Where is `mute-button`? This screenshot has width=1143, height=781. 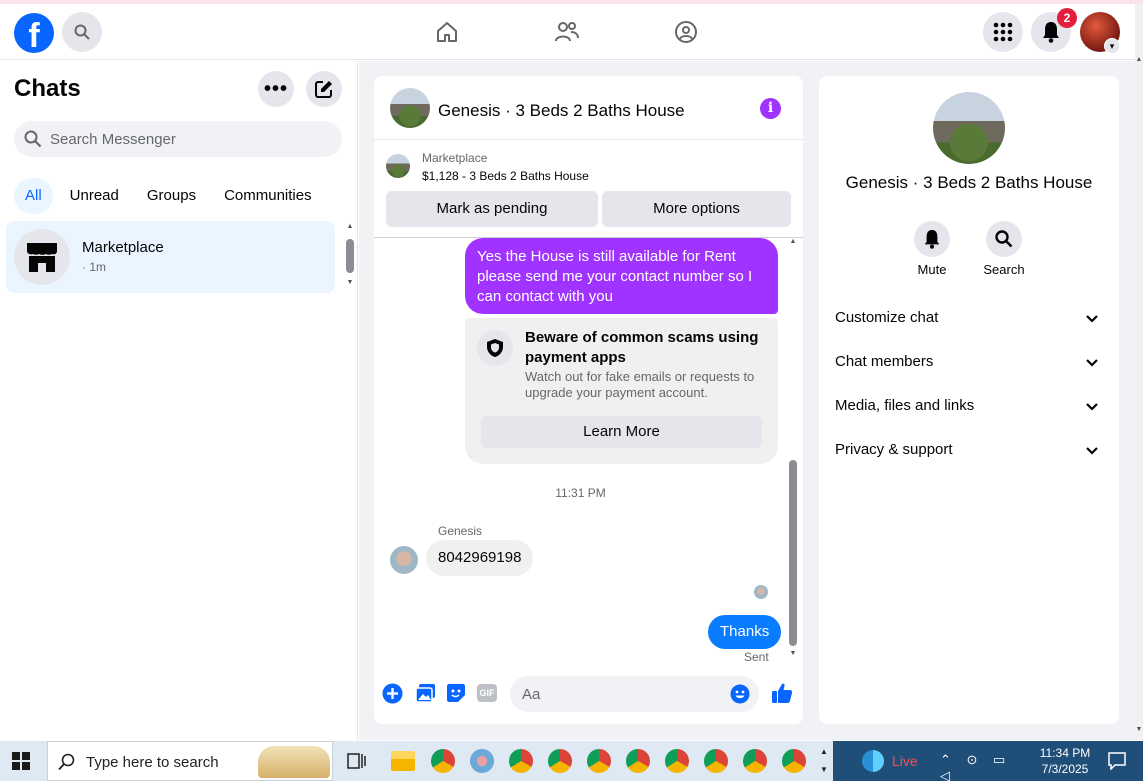
mute-button is located at coordinates (932, 239).